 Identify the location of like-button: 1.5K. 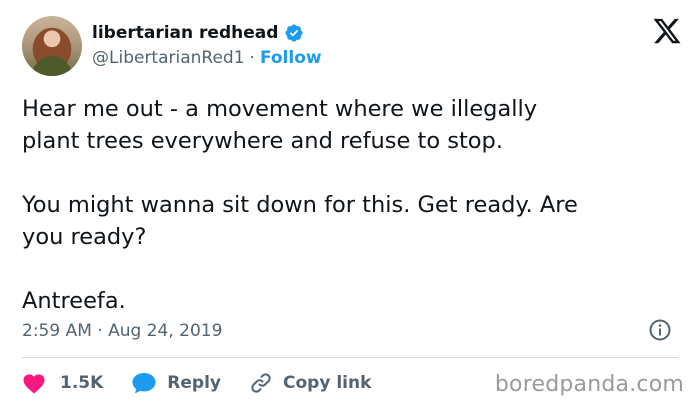
(62, 383).